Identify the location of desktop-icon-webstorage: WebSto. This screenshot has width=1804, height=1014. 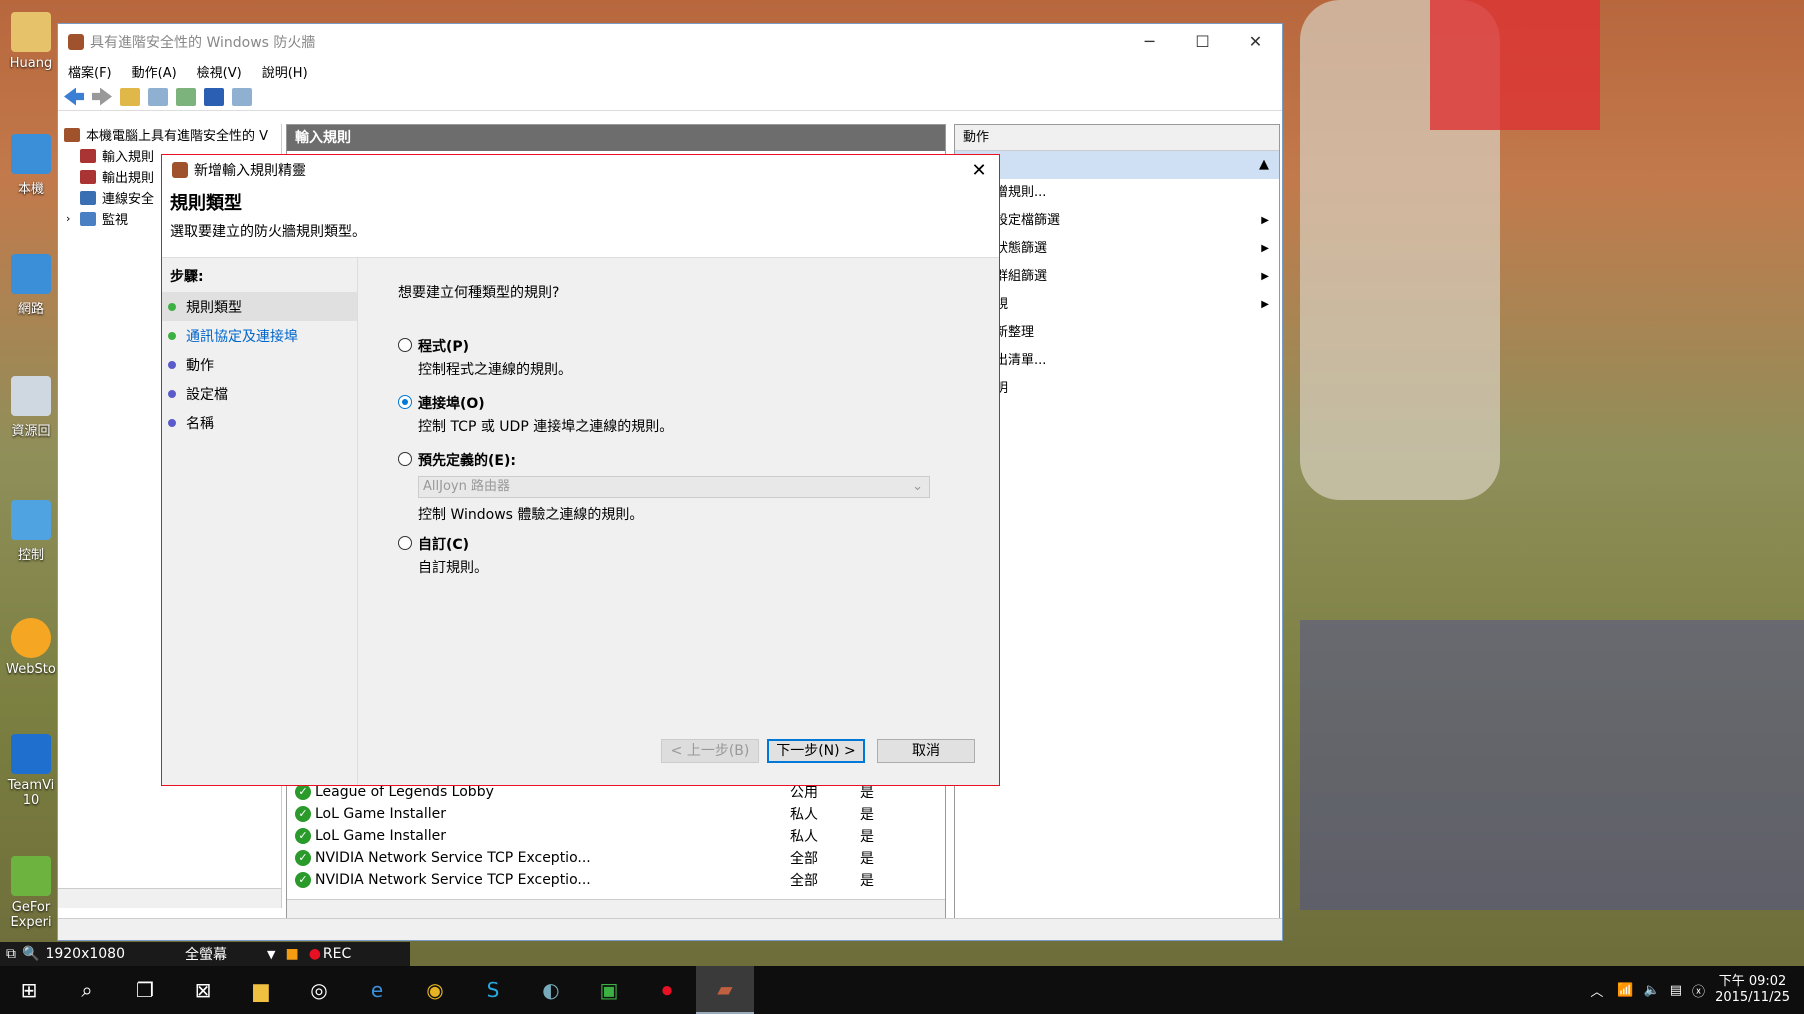
(31, 647).